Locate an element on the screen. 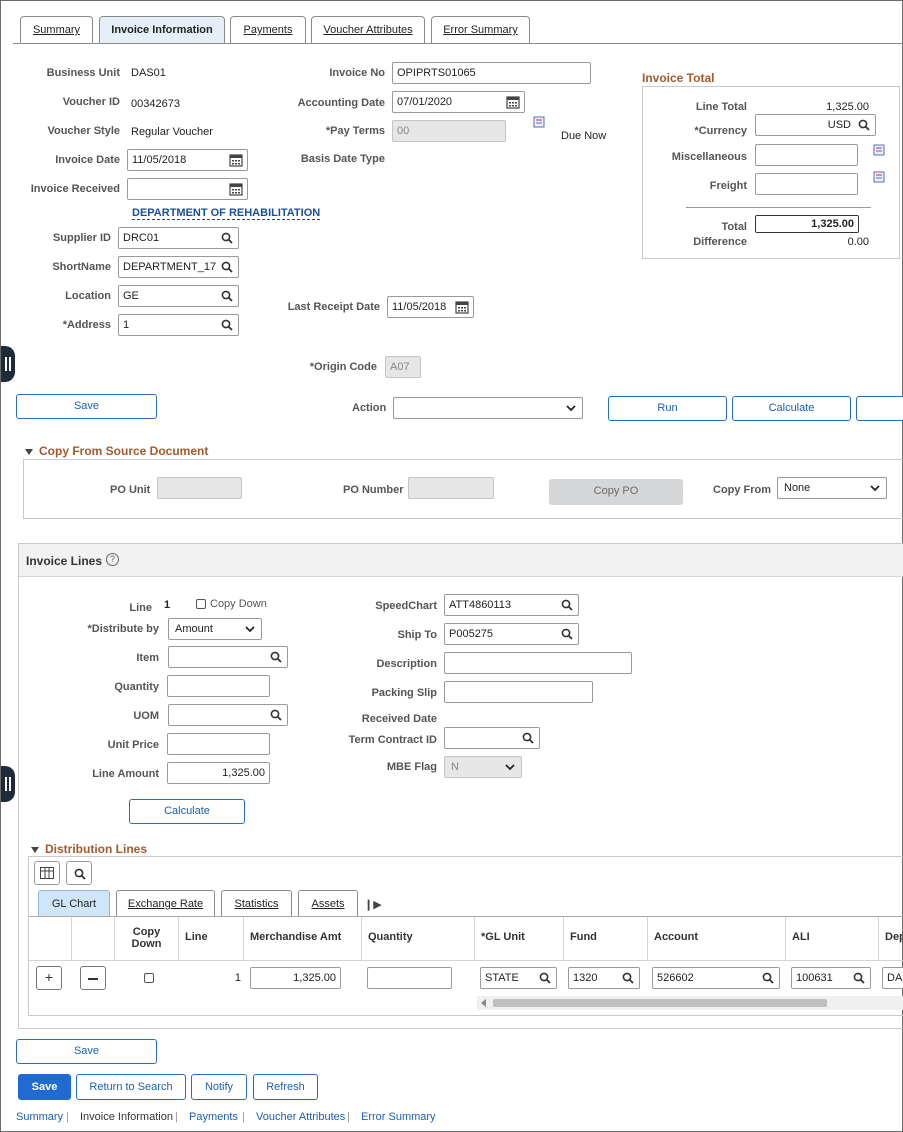  row-ali-field: 100631 is located at coordinates (831, 978).